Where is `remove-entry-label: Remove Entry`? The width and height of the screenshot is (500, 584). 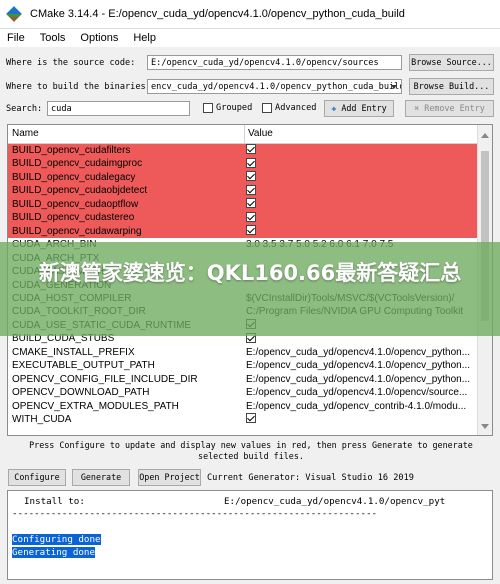 remove-entry-label: Remove Entry is located at coordinates (454, 108).